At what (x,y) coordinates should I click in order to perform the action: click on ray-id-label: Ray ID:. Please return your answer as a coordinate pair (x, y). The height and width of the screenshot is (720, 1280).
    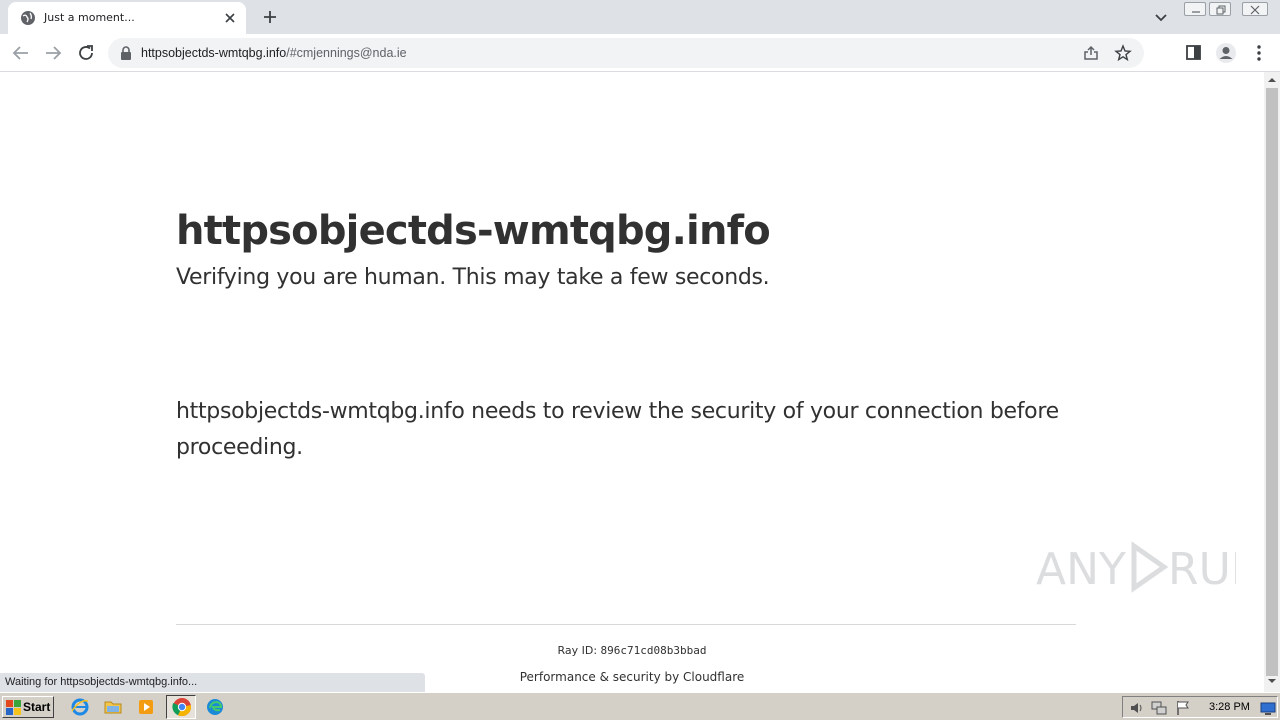
    Looking at the image, I should click on (579, 650).